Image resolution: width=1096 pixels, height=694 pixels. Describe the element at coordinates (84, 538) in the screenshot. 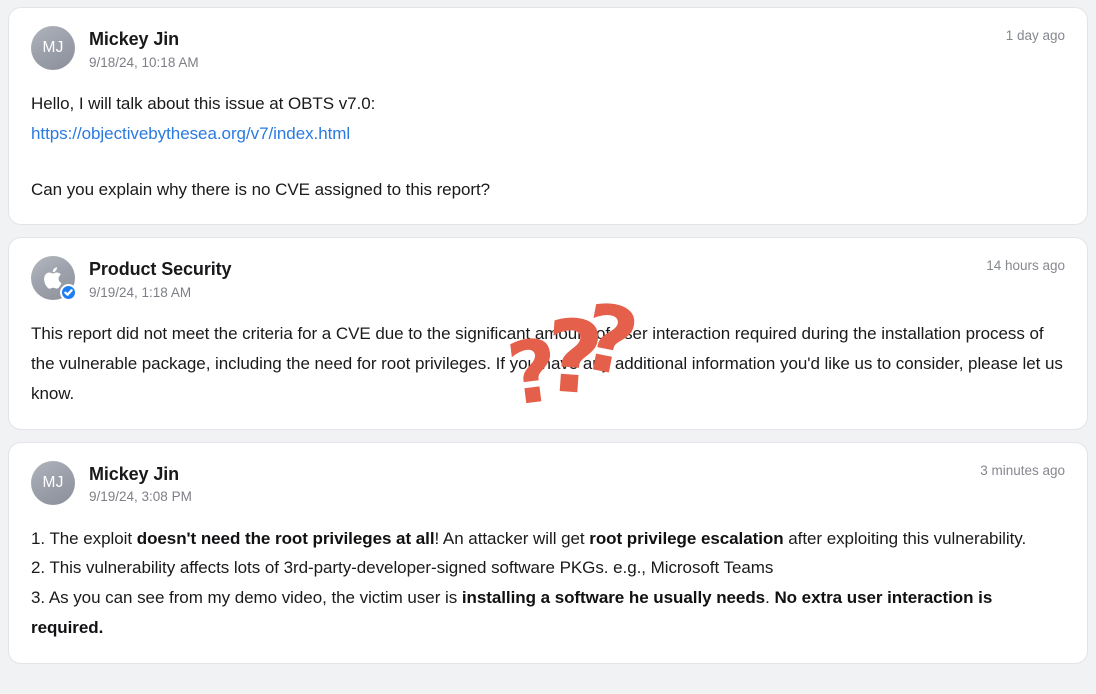

I see `item1-text-a: 1. The exploit` at that location.